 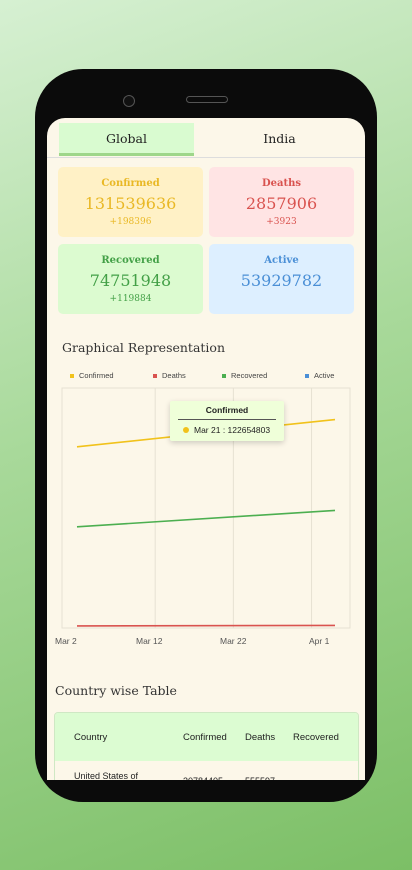 I want to click on x-tick-label: Mar 22, so click(x=233, y=641).